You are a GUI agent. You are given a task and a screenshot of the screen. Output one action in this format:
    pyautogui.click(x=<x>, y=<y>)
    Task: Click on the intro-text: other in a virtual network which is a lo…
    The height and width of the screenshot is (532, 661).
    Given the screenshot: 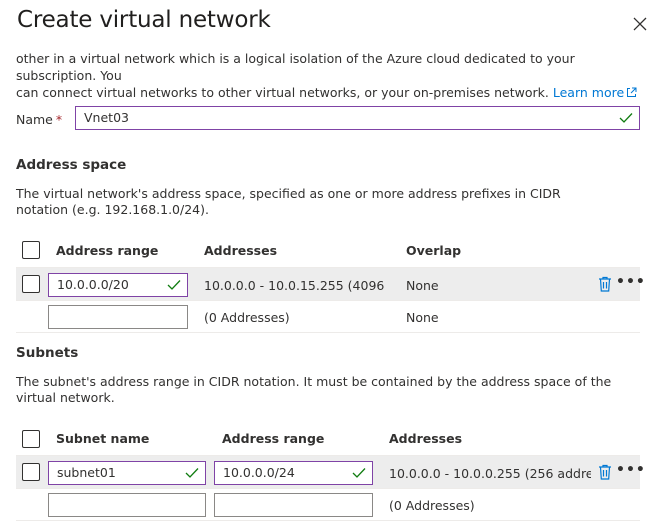 What is the action you would take?
    pyautogui.click(x=331, y=75)
    